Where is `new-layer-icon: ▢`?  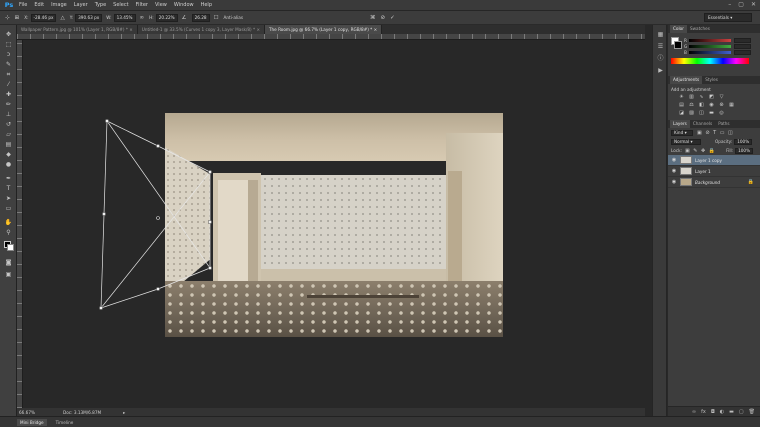
new-layer-icon: ▢ is located at coordinates (741, 412).